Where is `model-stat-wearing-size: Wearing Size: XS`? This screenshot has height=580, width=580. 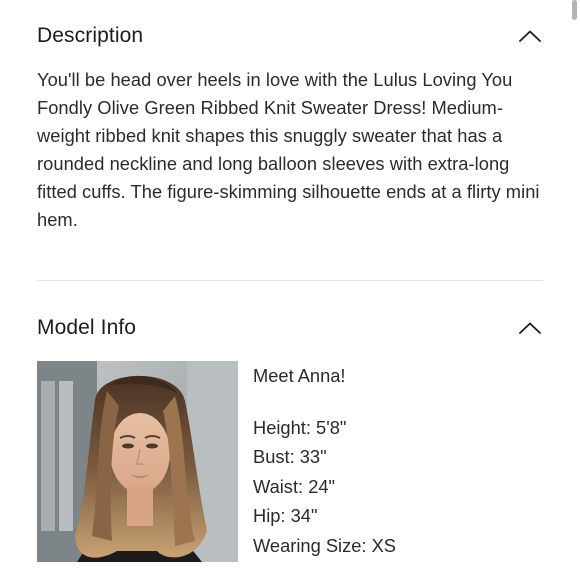 model-stat-wearing-size: Wearing Size: XS is located at coordinates (324, 546).